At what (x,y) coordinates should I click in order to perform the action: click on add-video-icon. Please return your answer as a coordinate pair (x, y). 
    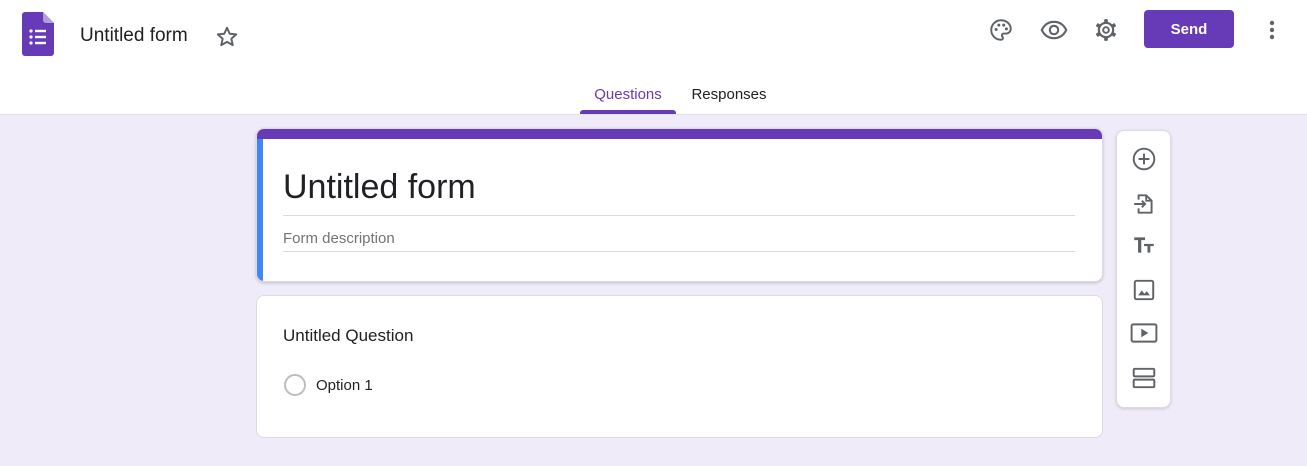
    Looking at the image, I should click on (1144, 333).